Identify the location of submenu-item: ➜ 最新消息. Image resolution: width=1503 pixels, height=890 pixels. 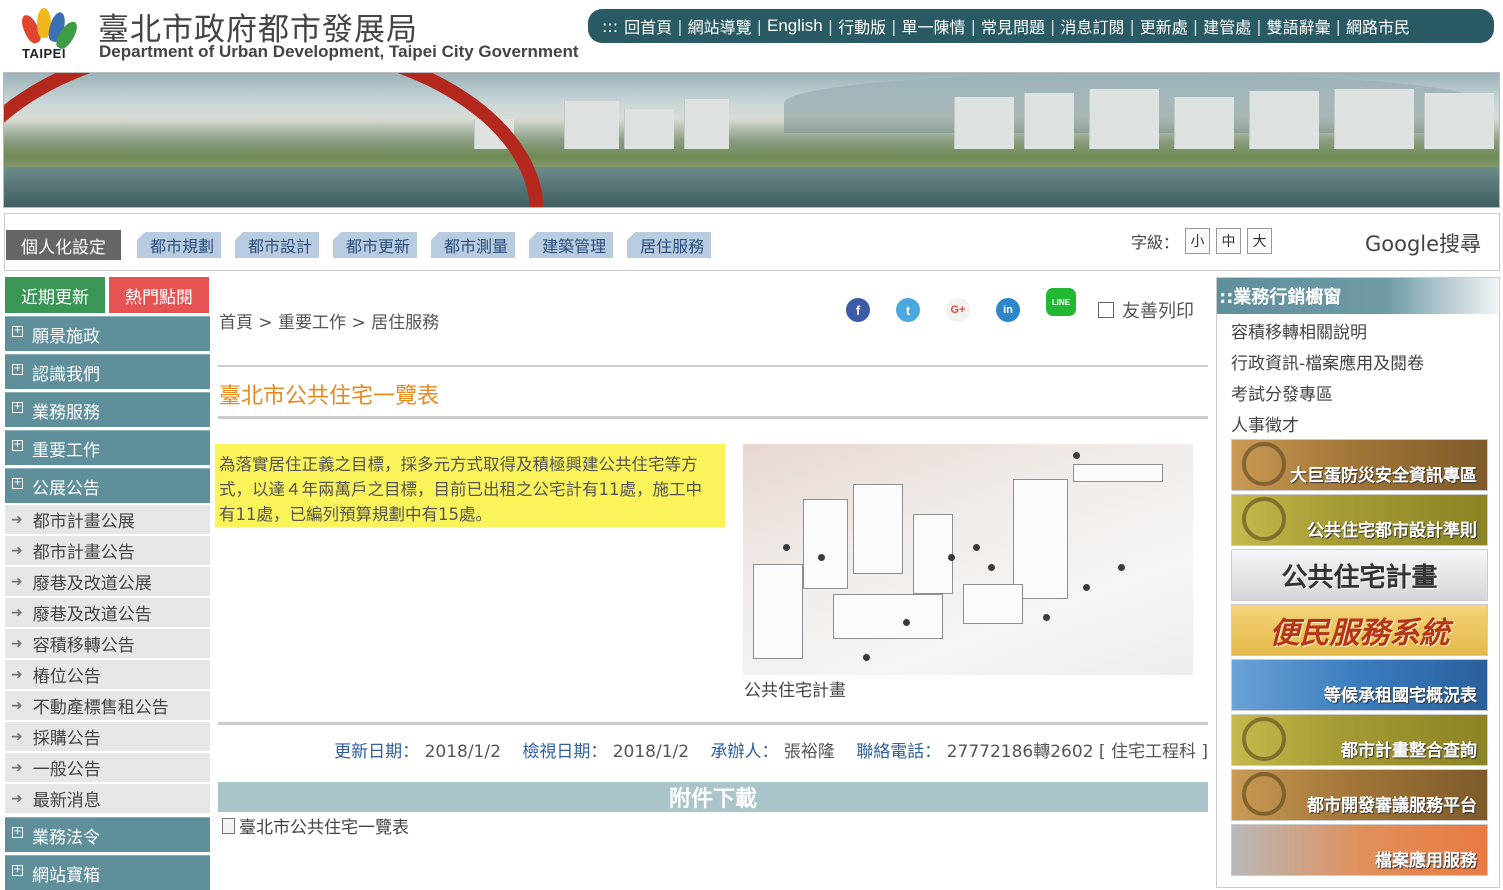
(107, 798).